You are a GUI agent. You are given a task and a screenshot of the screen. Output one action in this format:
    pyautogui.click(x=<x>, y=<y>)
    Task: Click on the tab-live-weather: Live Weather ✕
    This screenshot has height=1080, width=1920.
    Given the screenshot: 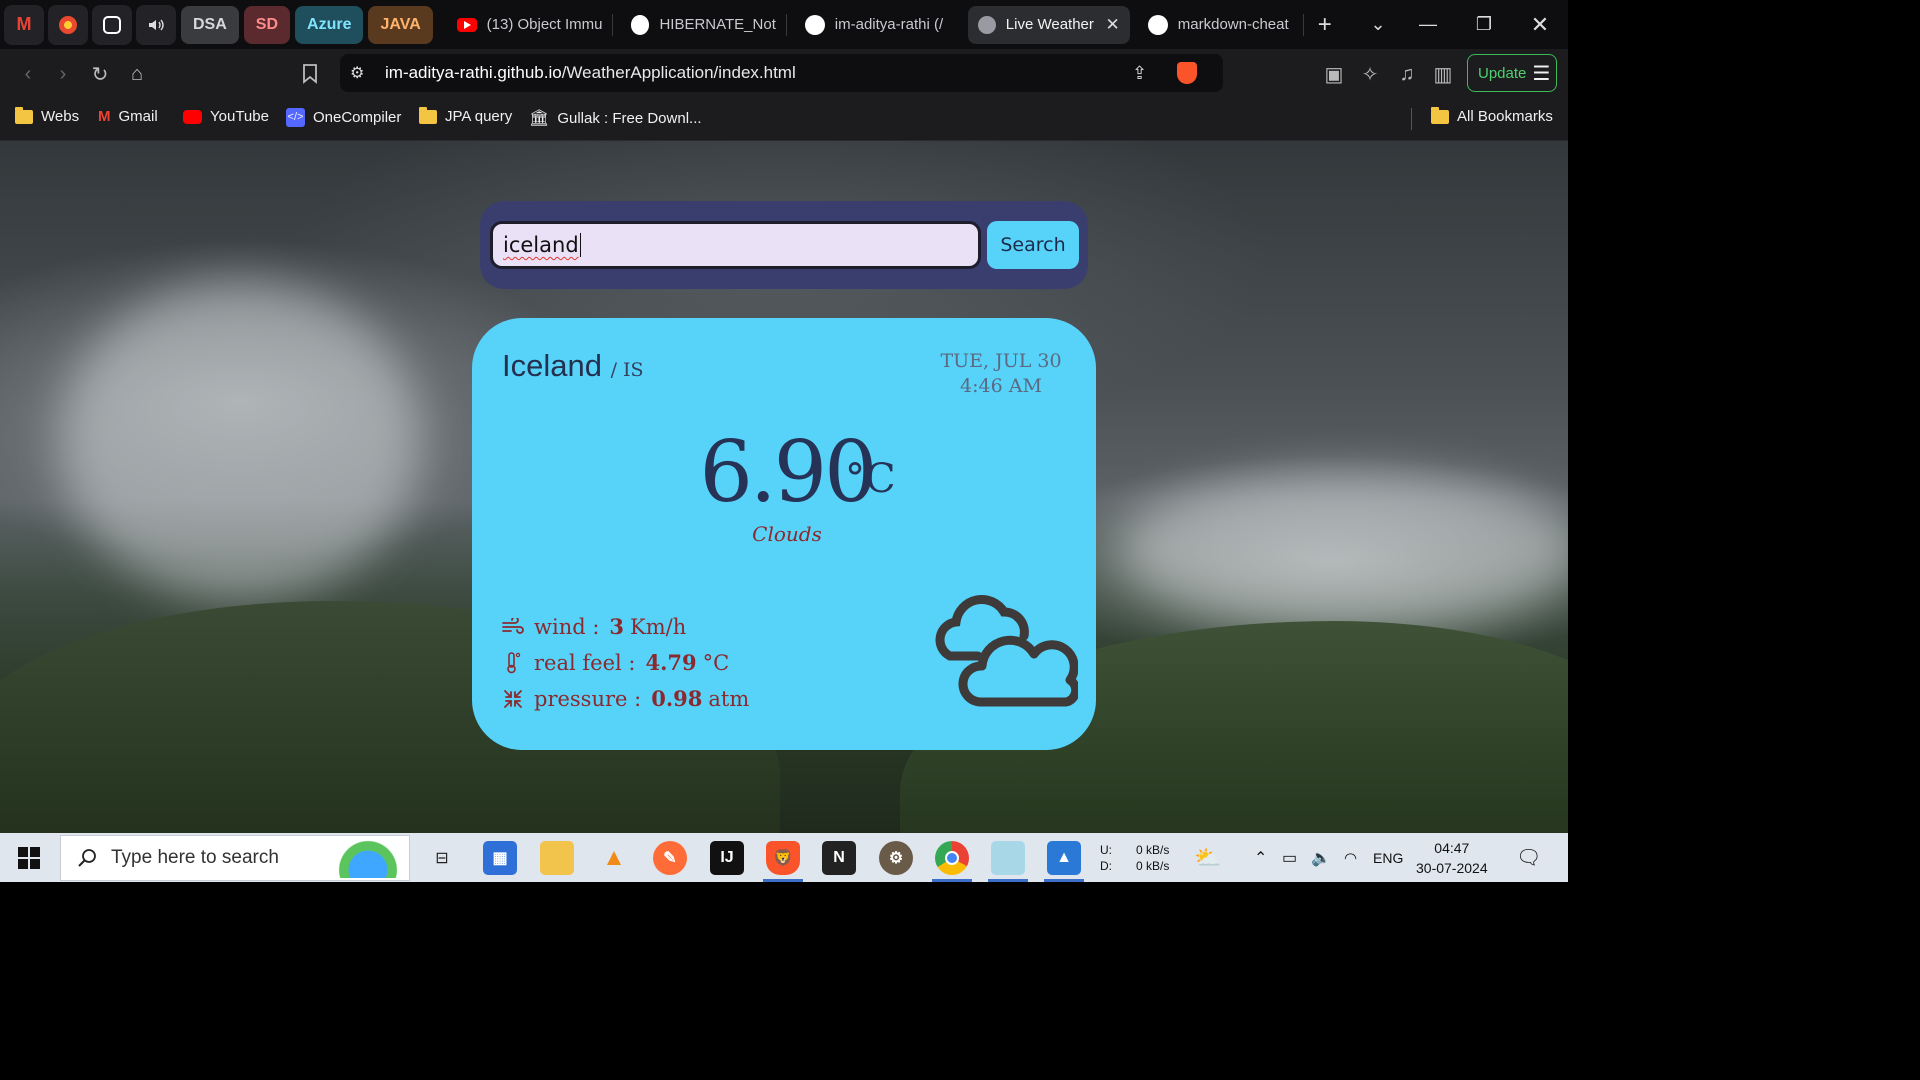 What is the action you would take?
    pyautogui.click(x=1048, y=24)
    